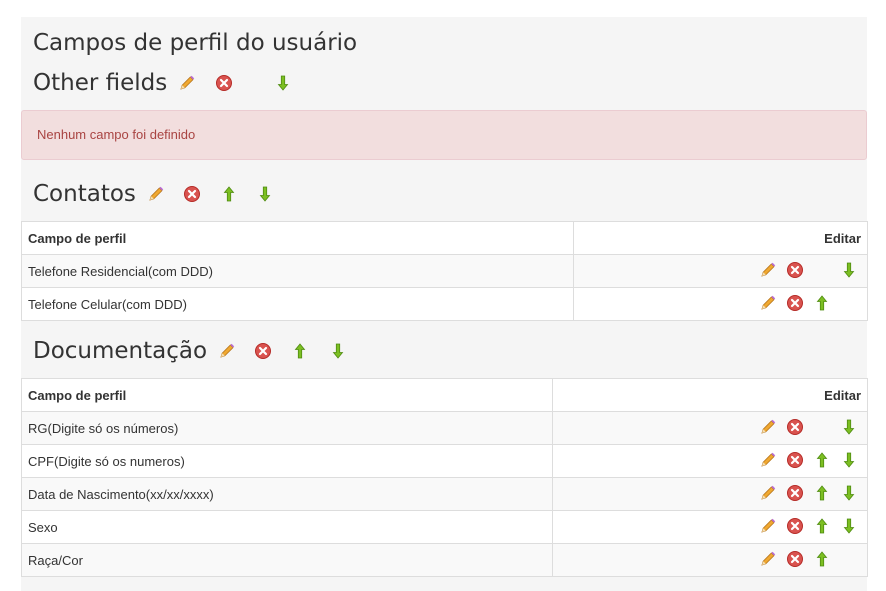  Describe the element at coordinates (287, 494) in the screenshot. I see `field-name: Data de Nascimento(xx/xx/xxxx)` at that location.